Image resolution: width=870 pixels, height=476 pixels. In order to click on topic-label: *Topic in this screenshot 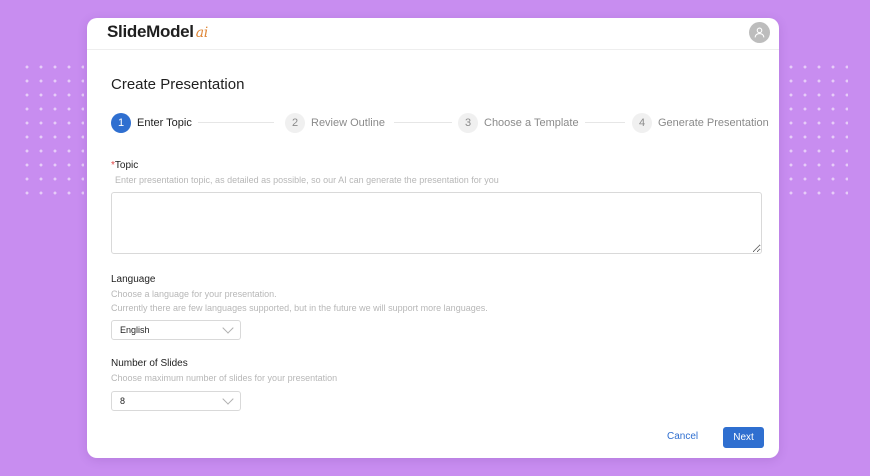, I will do `click(124, 165)`.